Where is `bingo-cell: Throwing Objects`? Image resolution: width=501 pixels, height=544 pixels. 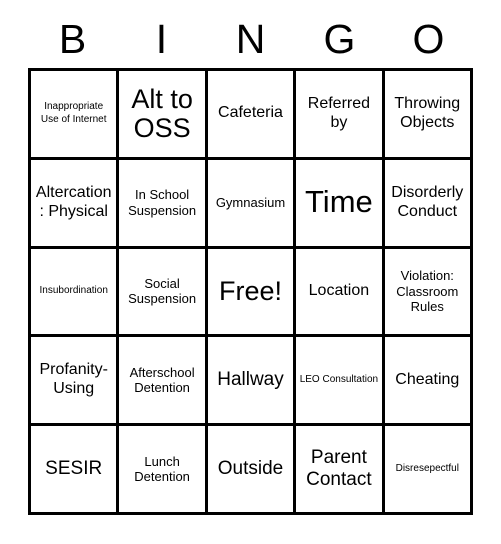 bingo-cell: Throwing Objects is located at coordinates (428, 115).